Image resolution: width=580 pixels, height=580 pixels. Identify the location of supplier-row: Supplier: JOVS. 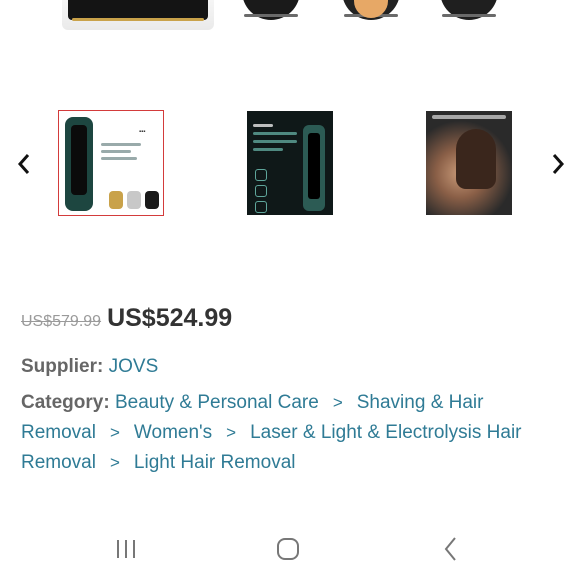
(89, 367).